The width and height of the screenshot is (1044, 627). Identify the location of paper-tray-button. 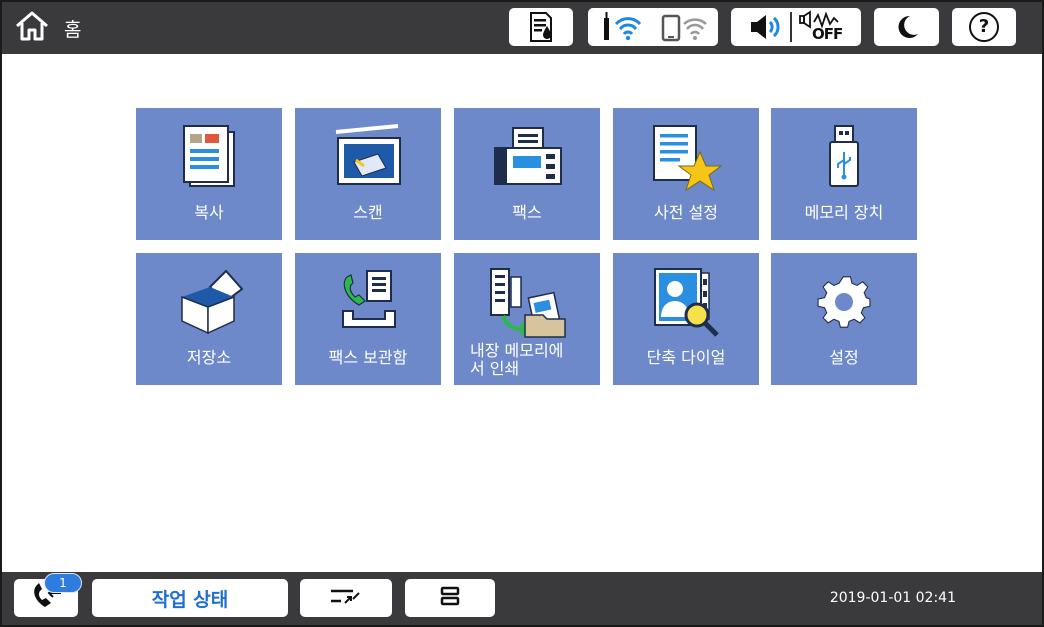
(450, 598).